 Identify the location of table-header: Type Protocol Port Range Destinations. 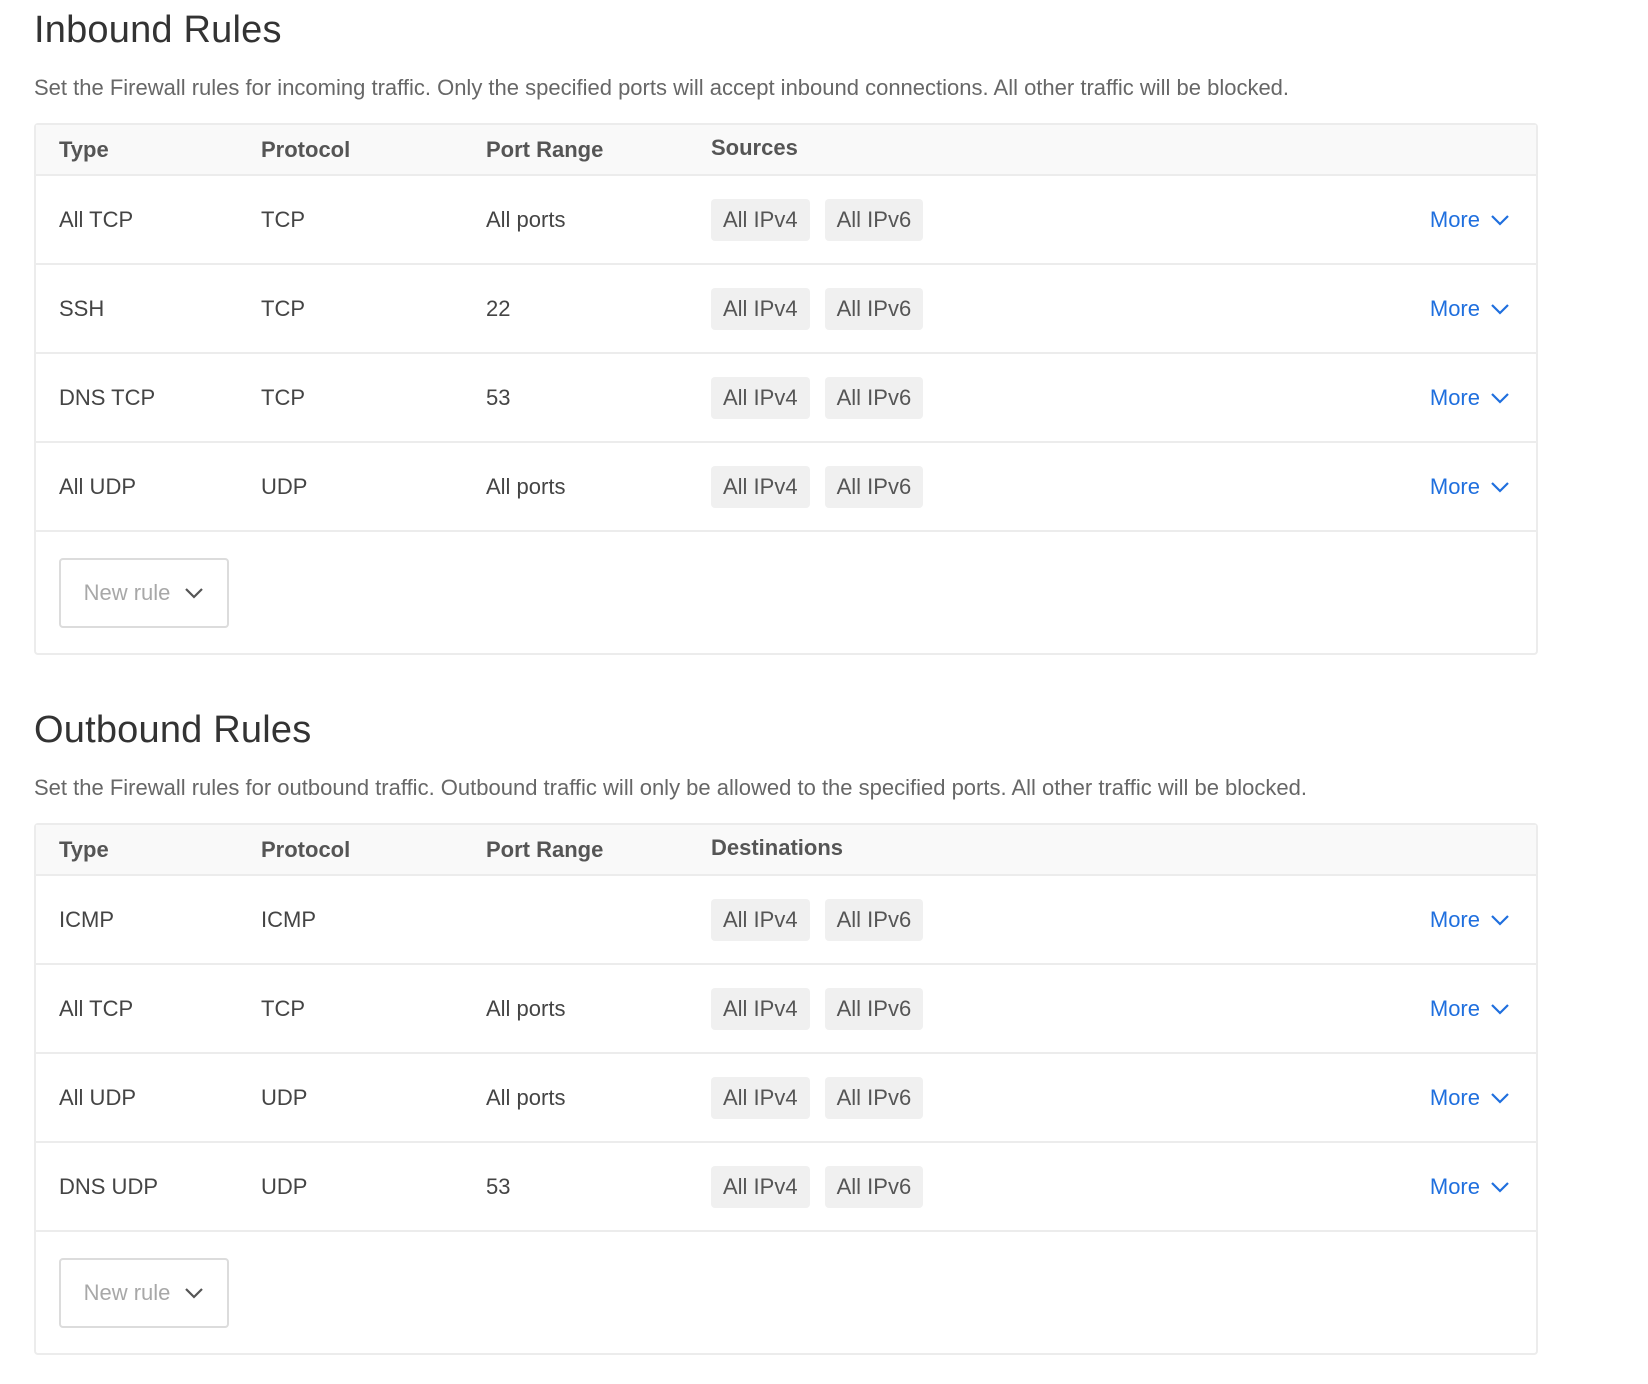
(786, 850).